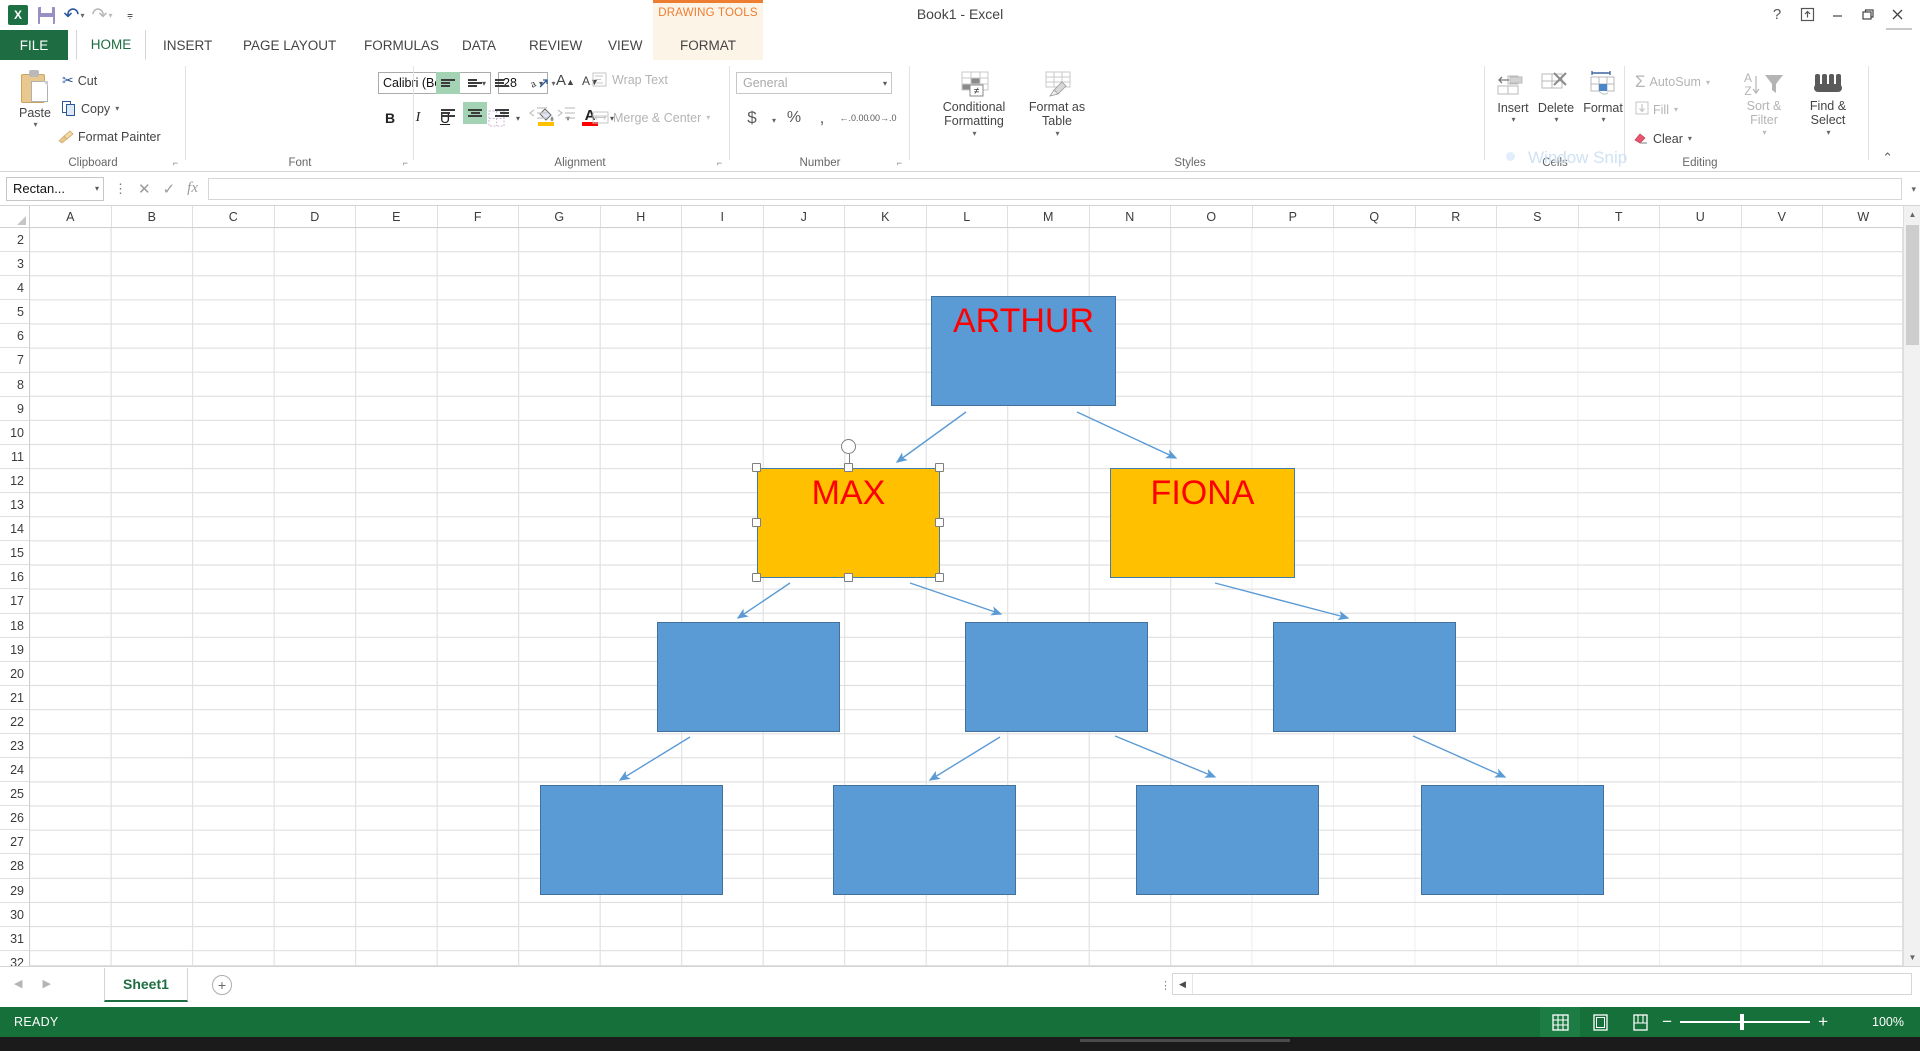 This screenshot has height=1051, width=1920. I want to click on expand-formula-bar-icon: ▾, so click(1913, 189).